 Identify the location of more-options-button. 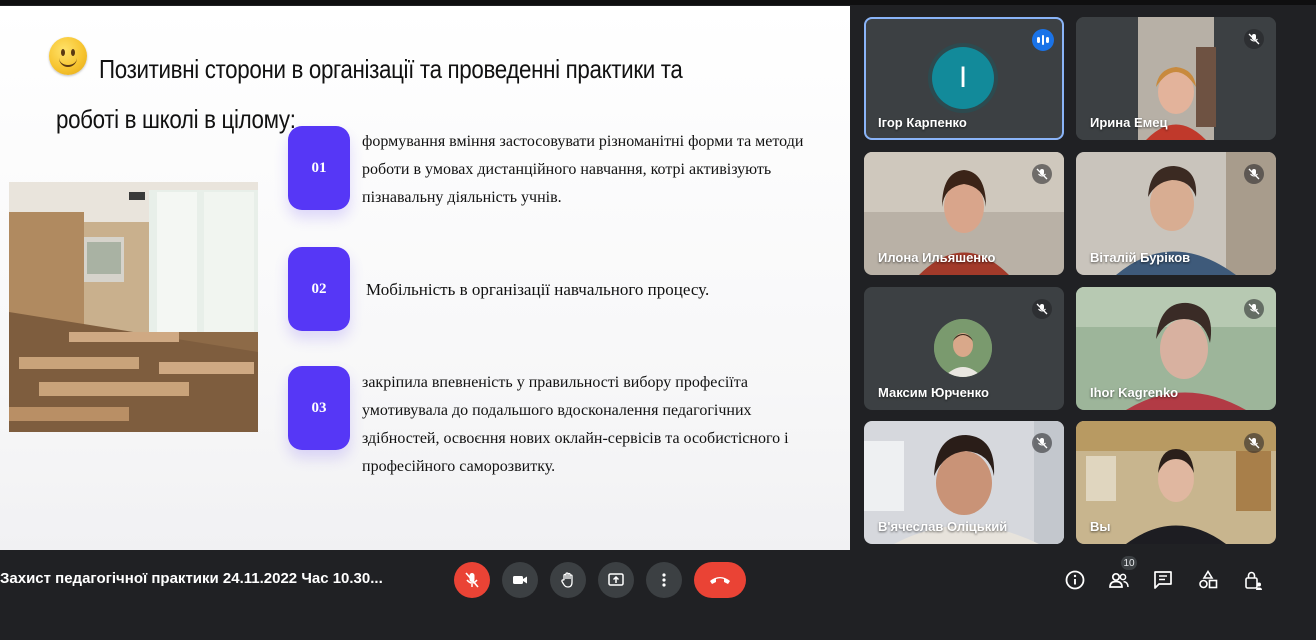
(664, 580).